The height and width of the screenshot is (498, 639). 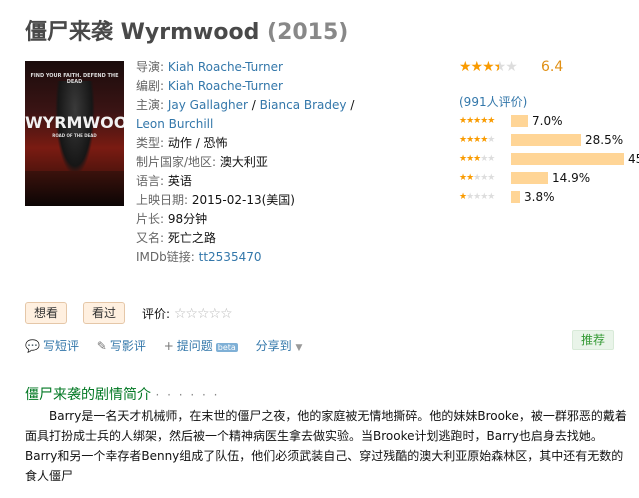 I want to click on movie-year: (2015), so click(x=308, y=32).